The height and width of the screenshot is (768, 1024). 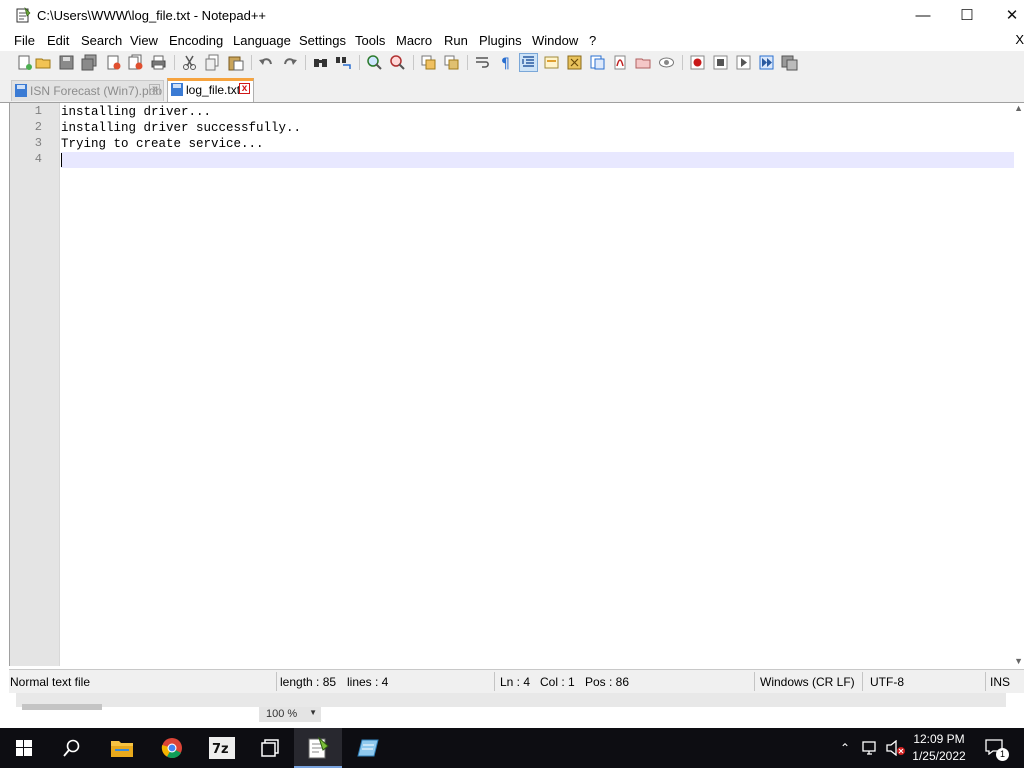 I want to click on status-file-type: Normal text file, so click(x=50, y=682).